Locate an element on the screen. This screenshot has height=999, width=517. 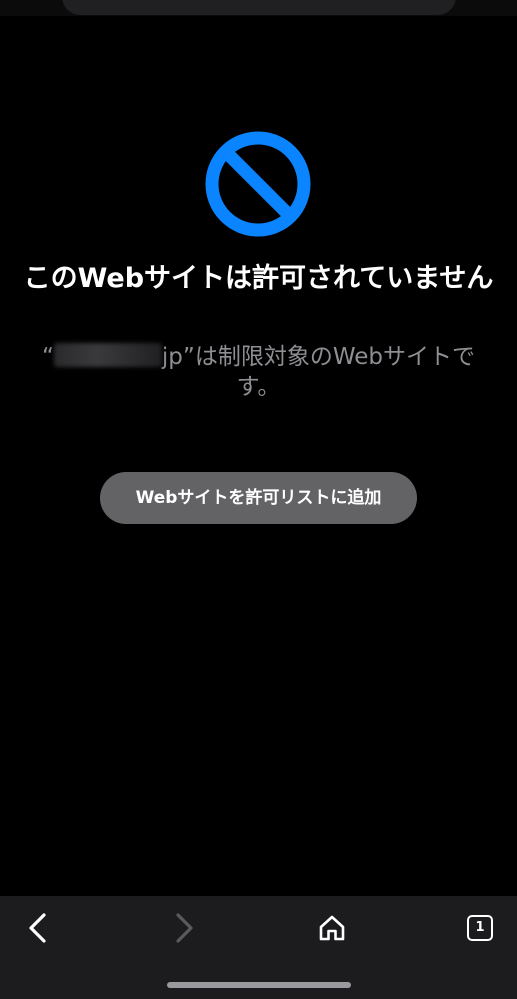
blocked-description: “ jp”は制限対象のWebサイトです。 is located at coordinates (258, 372).